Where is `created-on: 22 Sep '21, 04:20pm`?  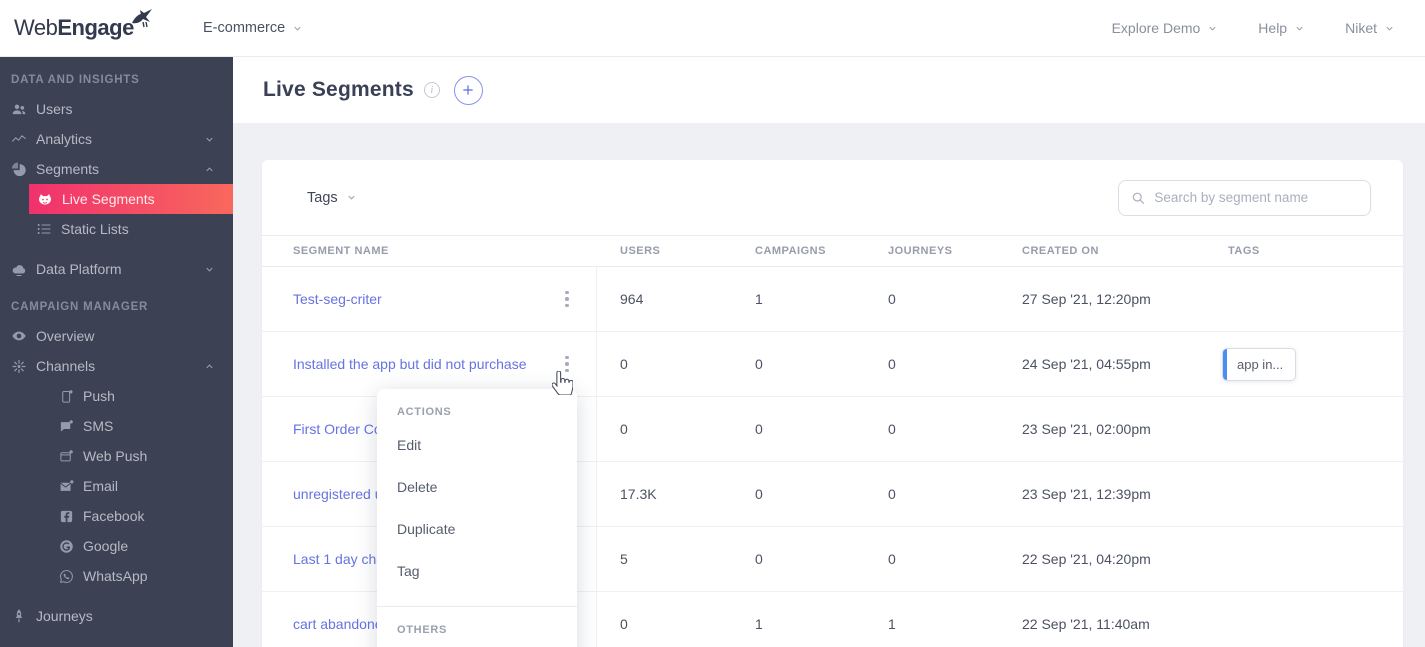 created-on: 22 Sep '21, 04:20pm is located at coordinates (1086, 559).